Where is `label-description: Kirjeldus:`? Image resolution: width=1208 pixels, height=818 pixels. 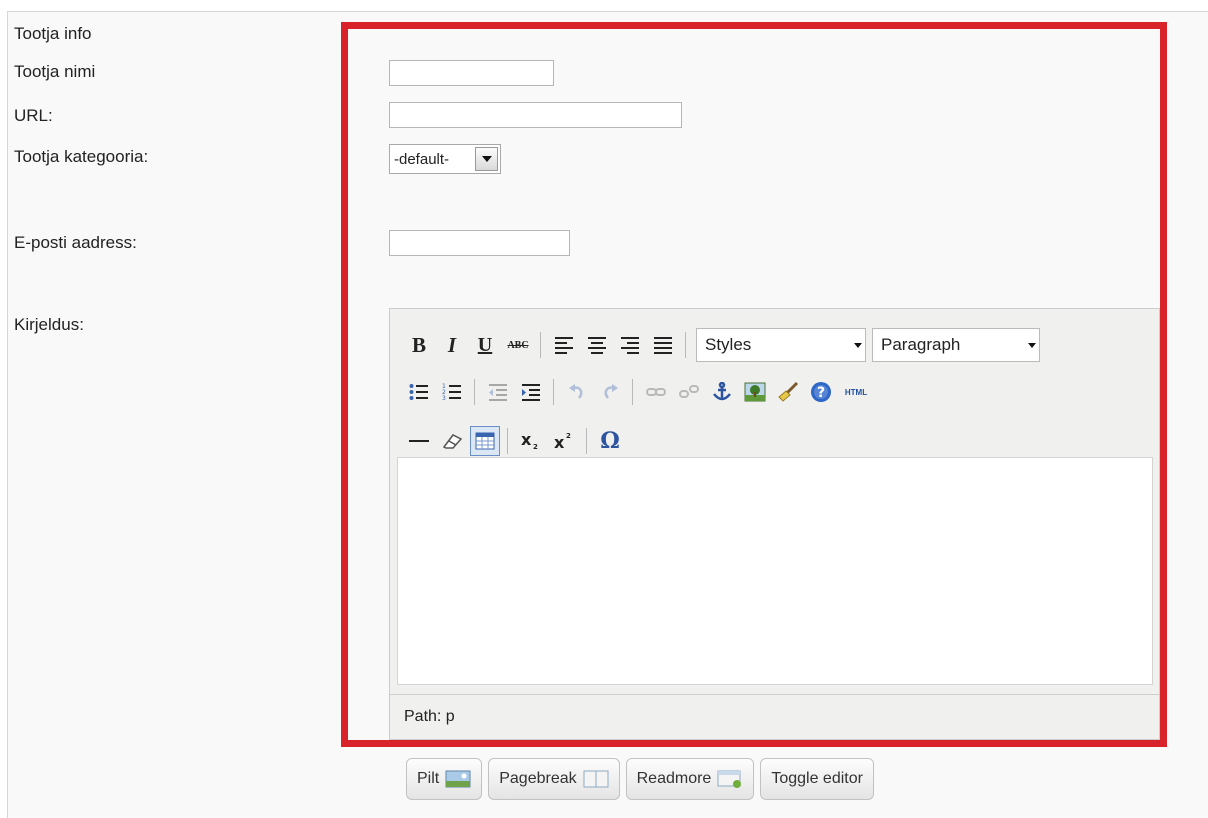 label-description: Kirjeldus: is located at coordinates (49, 324).